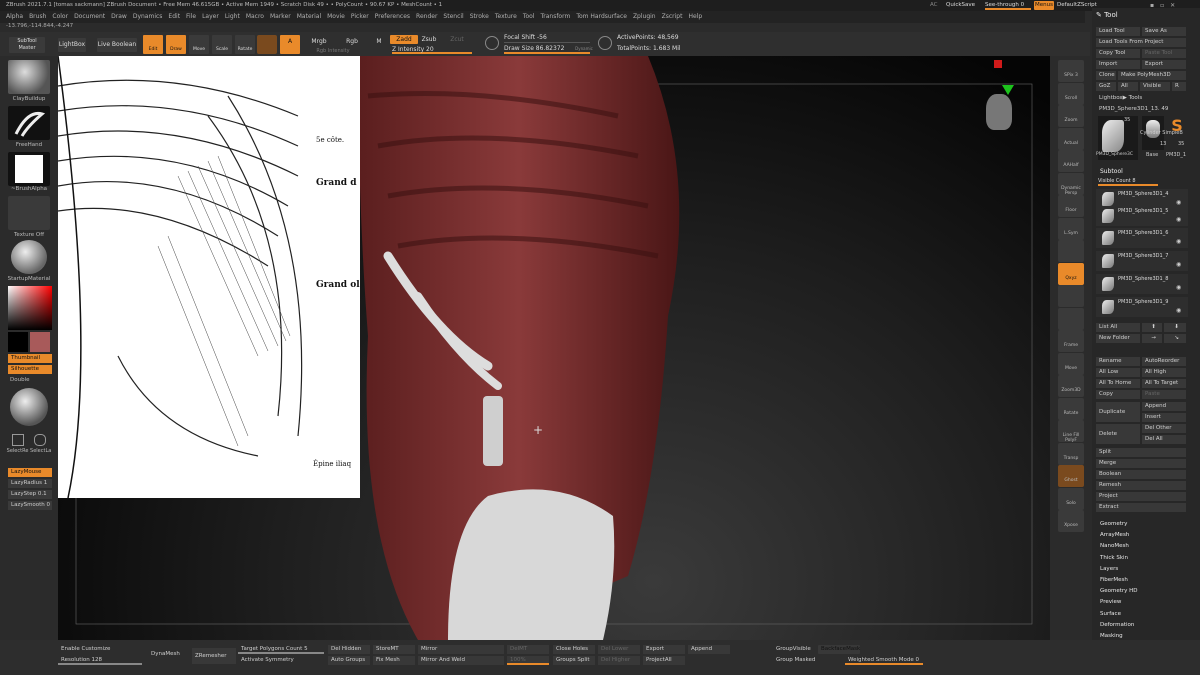  Describe the element at coordinates (1164, 439) in the screenshot. I see `del-all-button: Del All` at that location.